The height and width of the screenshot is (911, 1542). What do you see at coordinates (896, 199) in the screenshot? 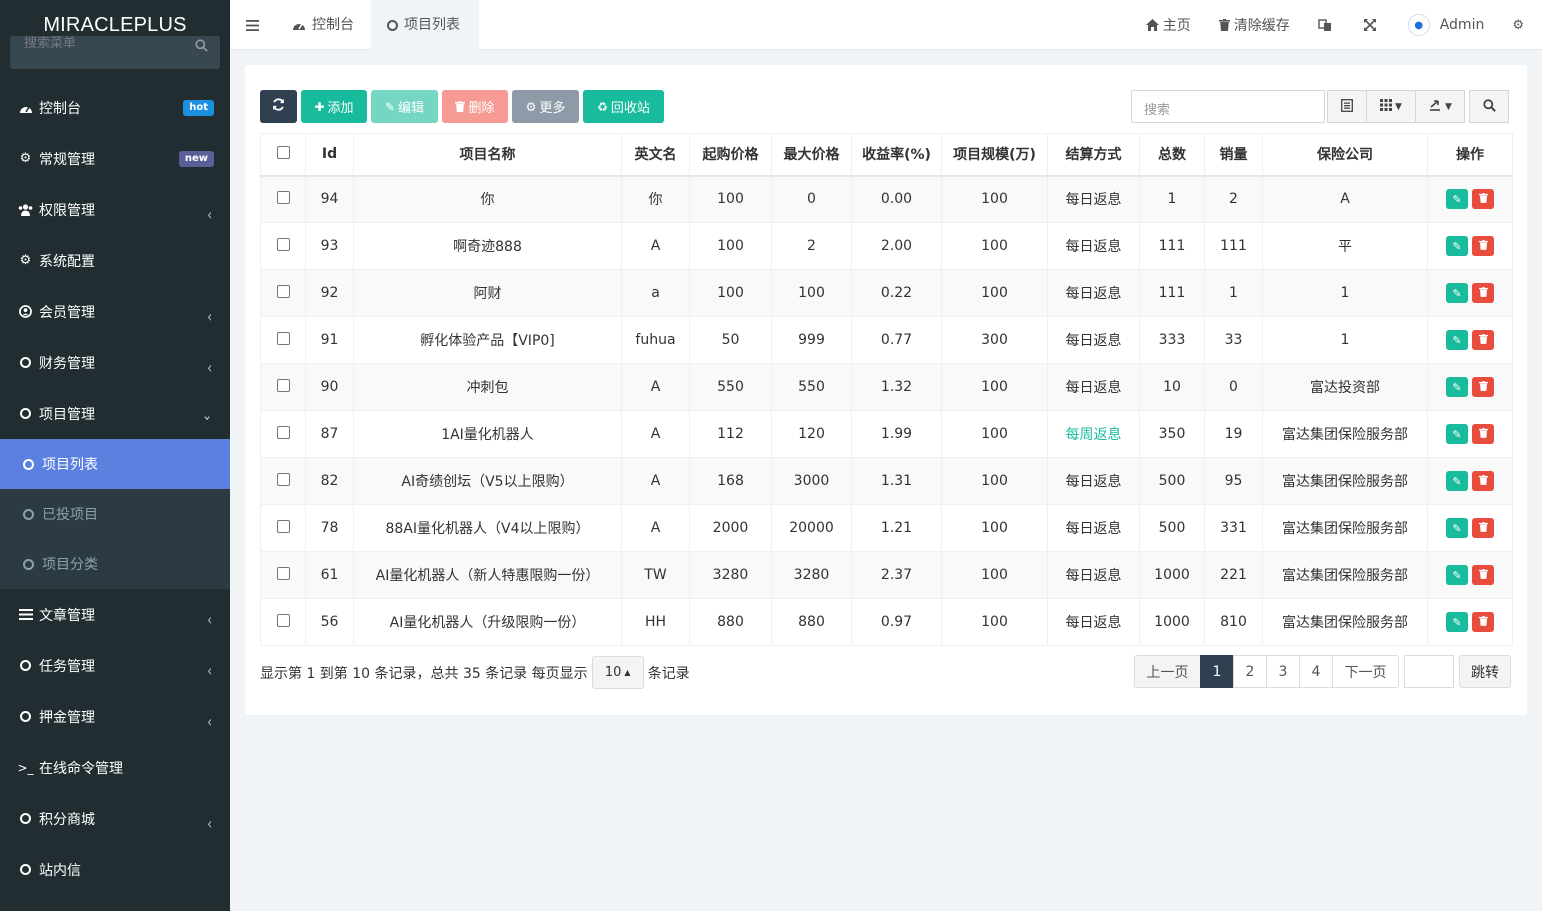
I see `cell-rate: 0.00` at bounding box center [896, 199].